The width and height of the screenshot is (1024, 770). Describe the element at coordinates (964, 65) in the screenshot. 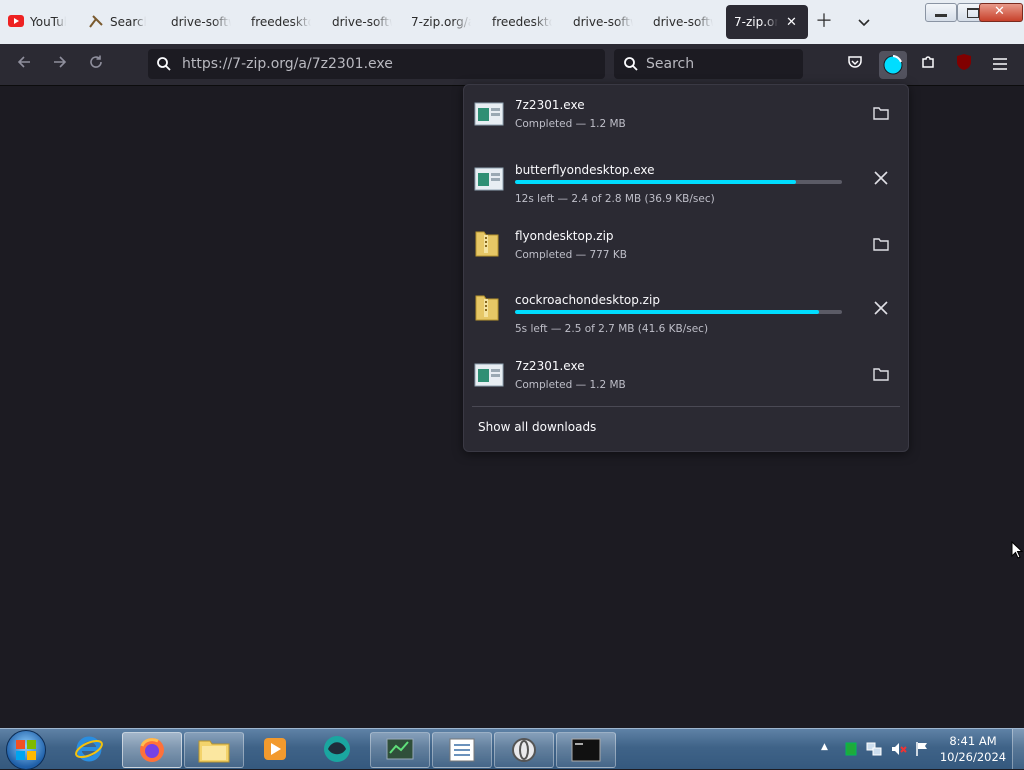

I see `ublock-origin-button` at that location.